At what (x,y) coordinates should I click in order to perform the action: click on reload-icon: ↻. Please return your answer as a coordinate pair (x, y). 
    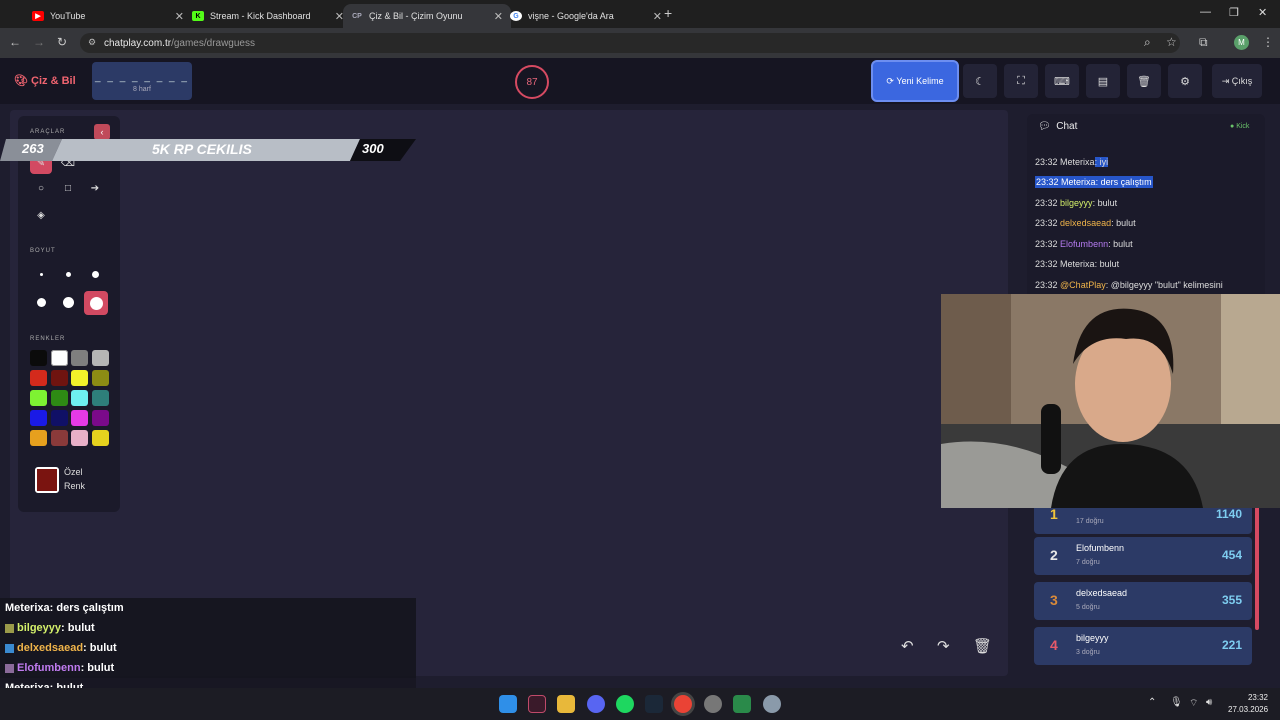
    Looking at the image, I should click on (62, 42).